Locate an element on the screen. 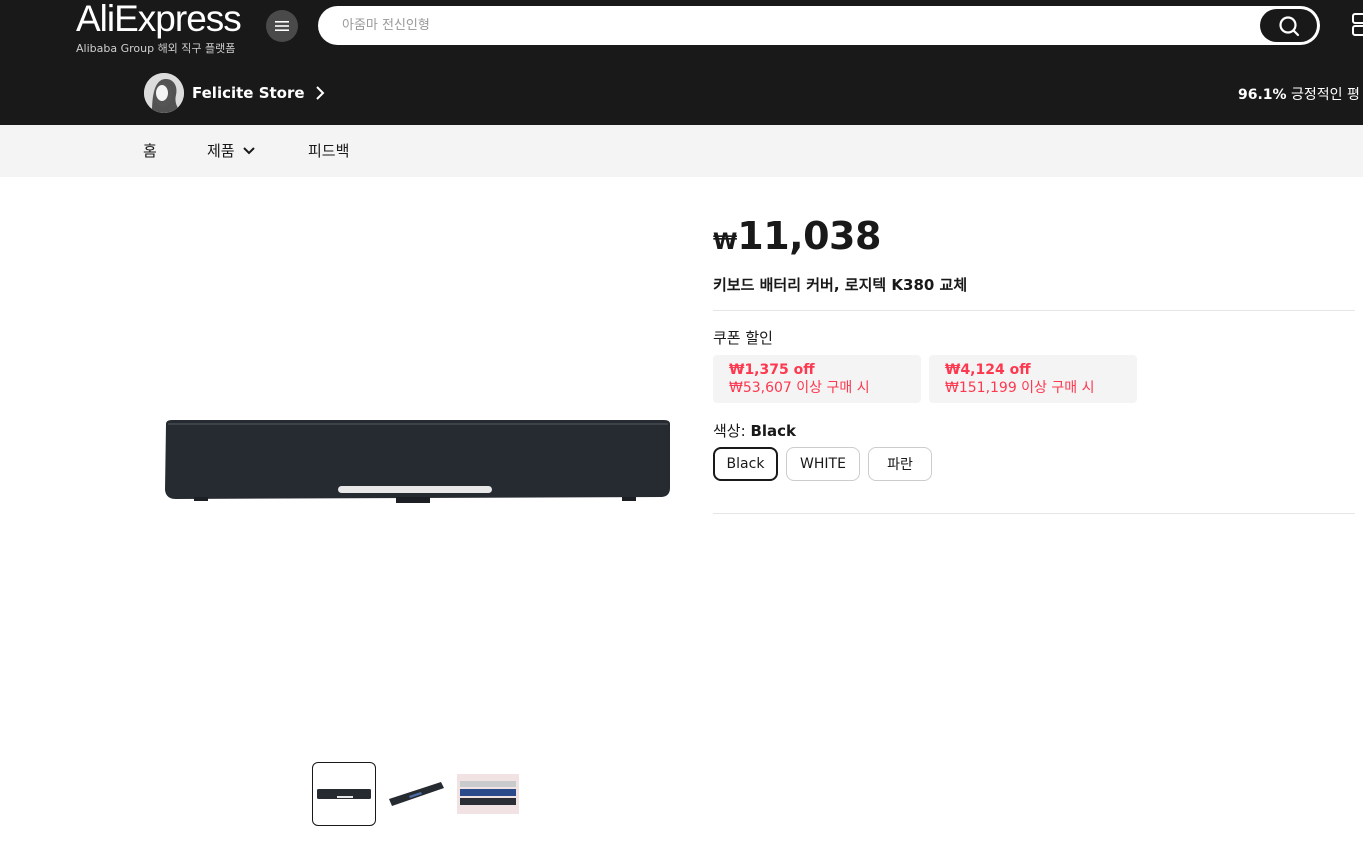 The image size is (1363, 853). price-currency: ₩ is located at coordinates (725, 242).